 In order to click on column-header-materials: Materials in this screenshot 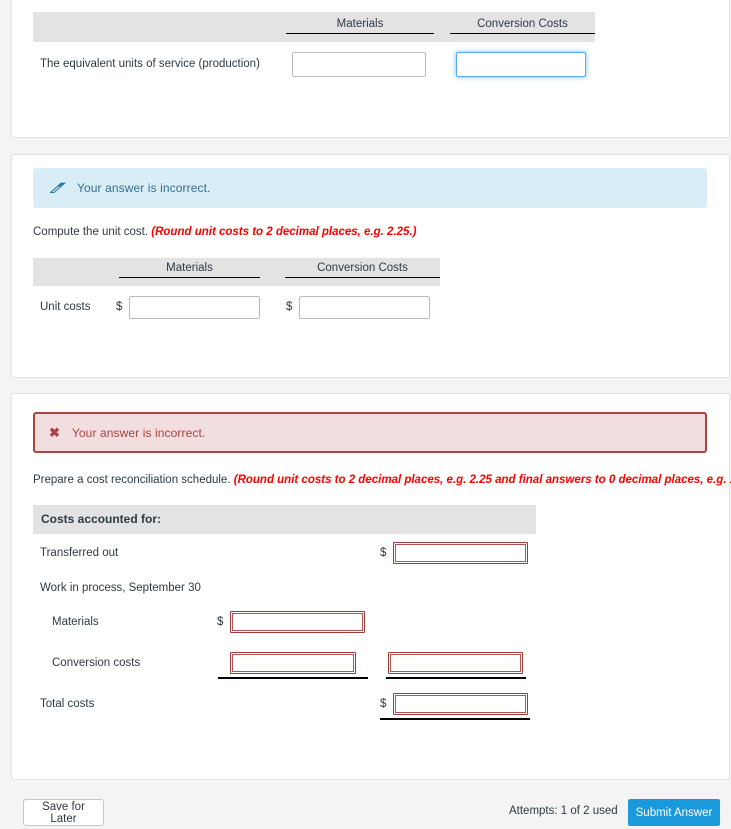, I will do `click(360, 26)`.